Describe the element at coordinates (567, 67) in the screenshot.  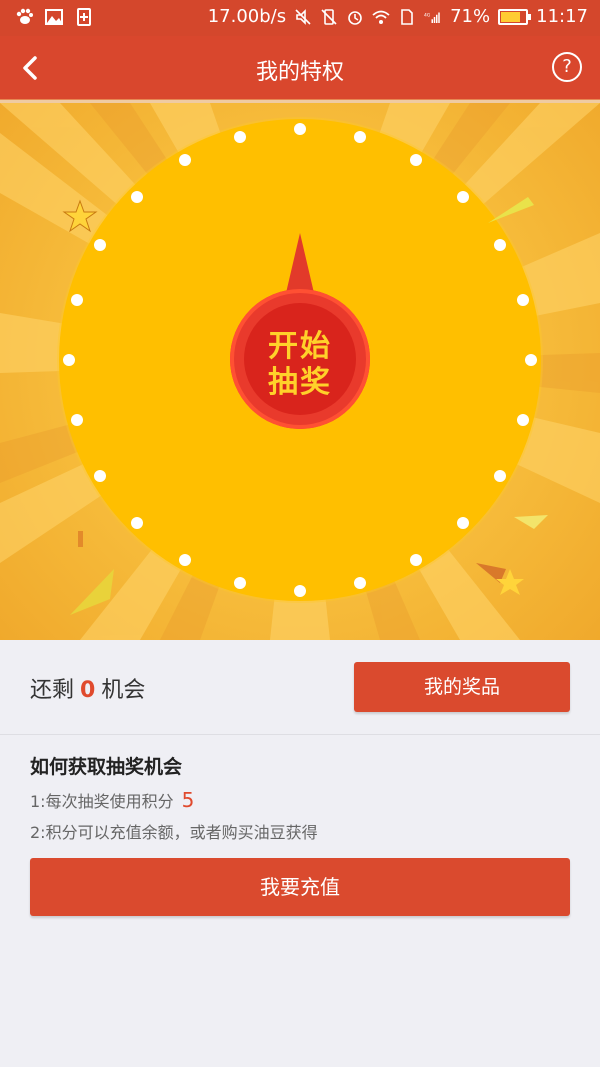
I see `help-icon: ?` at that location.